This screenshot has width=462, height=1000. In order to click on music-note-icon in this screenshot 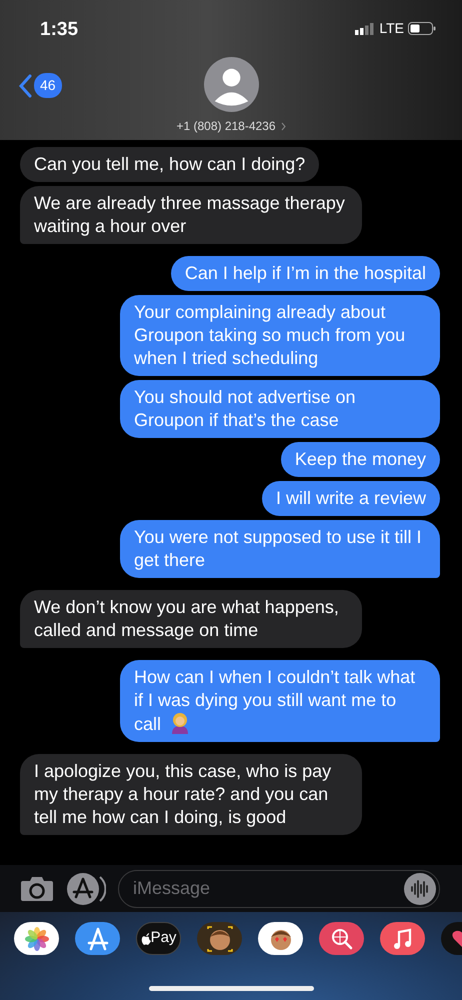, I will do `click(402, 938)`.